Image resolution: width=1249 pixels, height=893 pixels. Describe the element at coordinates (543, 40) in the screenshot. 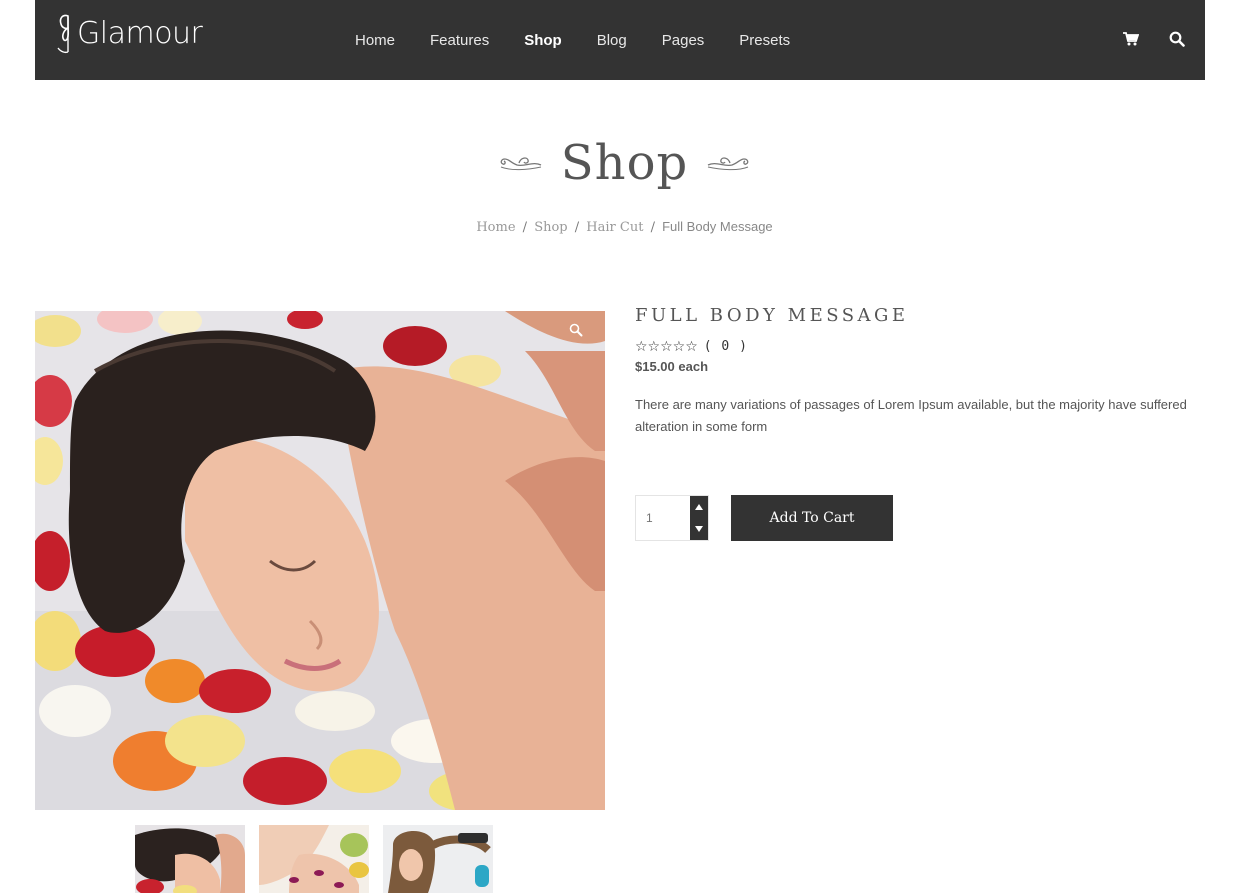

I see `nav-item-shop: Shop` at that location.